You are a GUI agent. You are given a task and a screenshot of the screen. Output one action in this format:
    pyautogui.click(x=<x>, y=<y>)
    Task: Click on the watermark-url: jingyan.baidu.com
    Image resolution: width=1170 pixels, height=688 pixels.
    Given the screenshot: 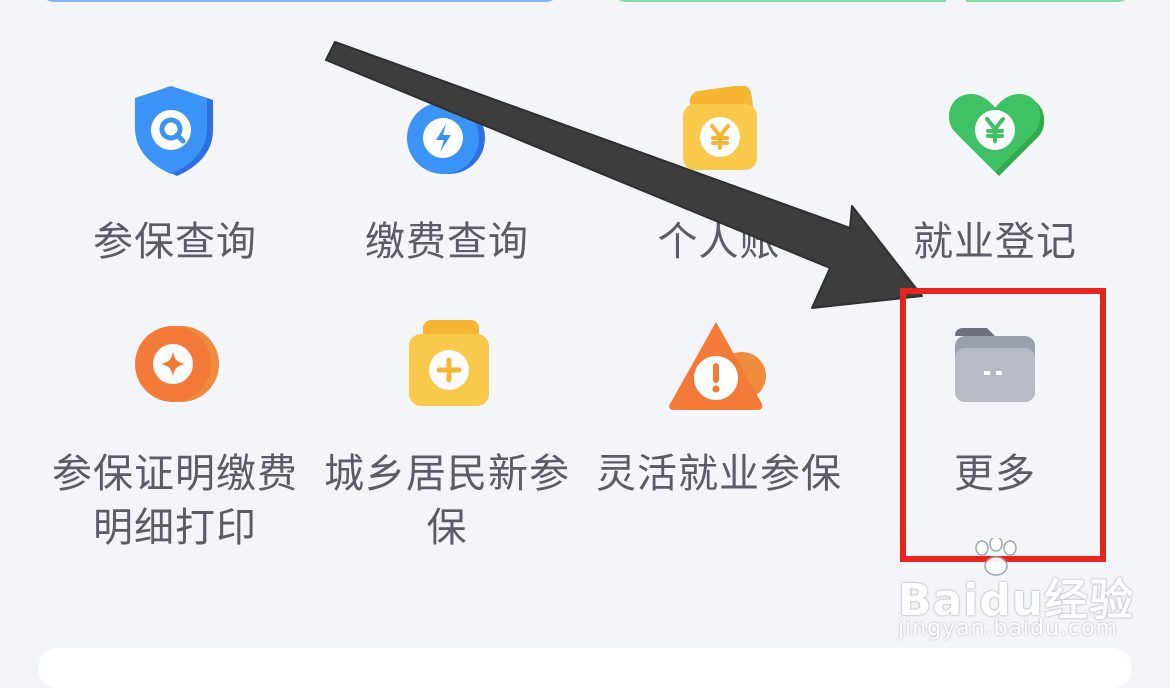 What is the action you would take?
    pyautogui.click(x=1008, y=628)
    